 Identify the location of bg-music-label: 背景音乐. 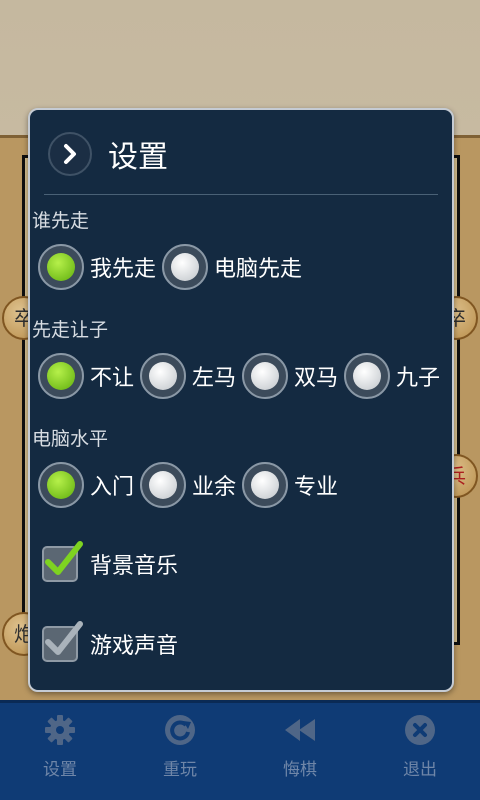
(134, 566).